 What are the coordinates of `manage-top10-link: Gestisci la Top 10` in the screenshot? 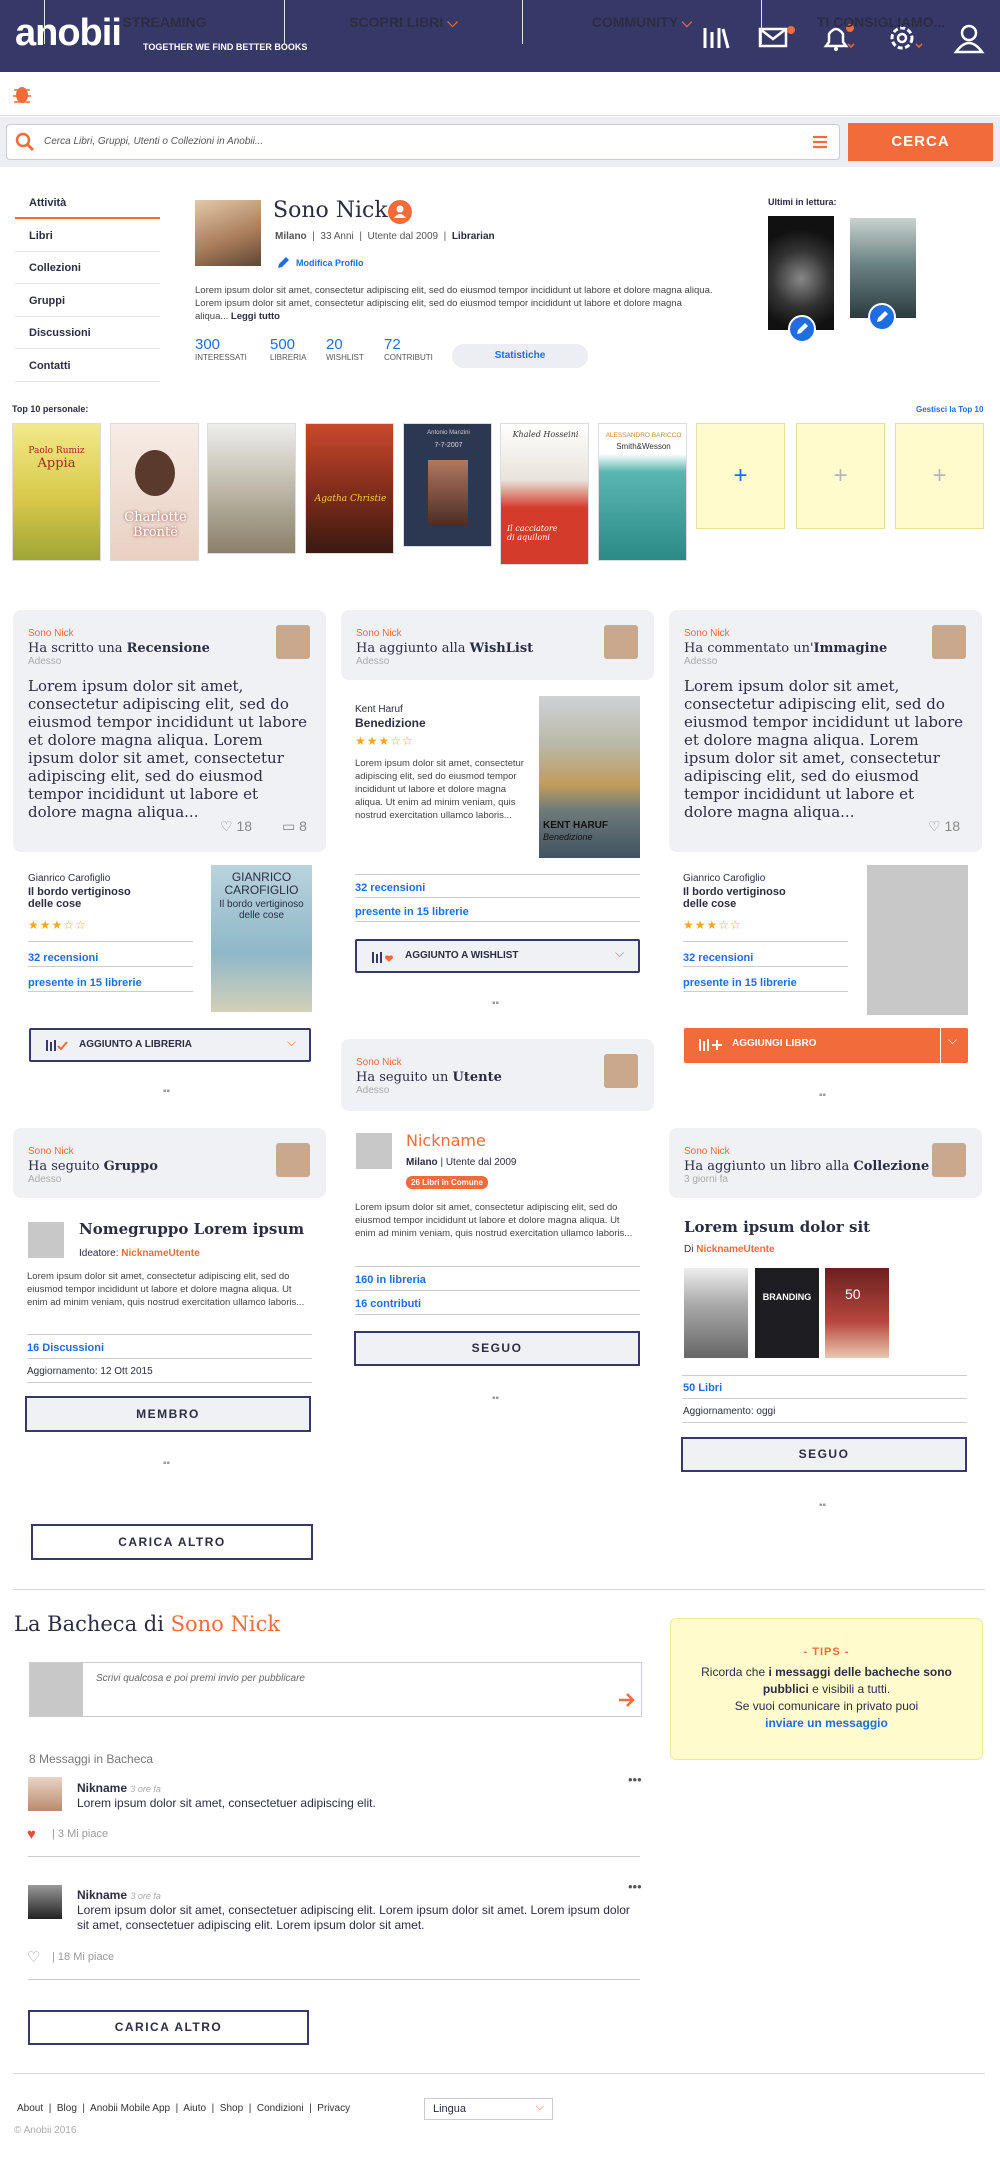 It's located at (949, 409).